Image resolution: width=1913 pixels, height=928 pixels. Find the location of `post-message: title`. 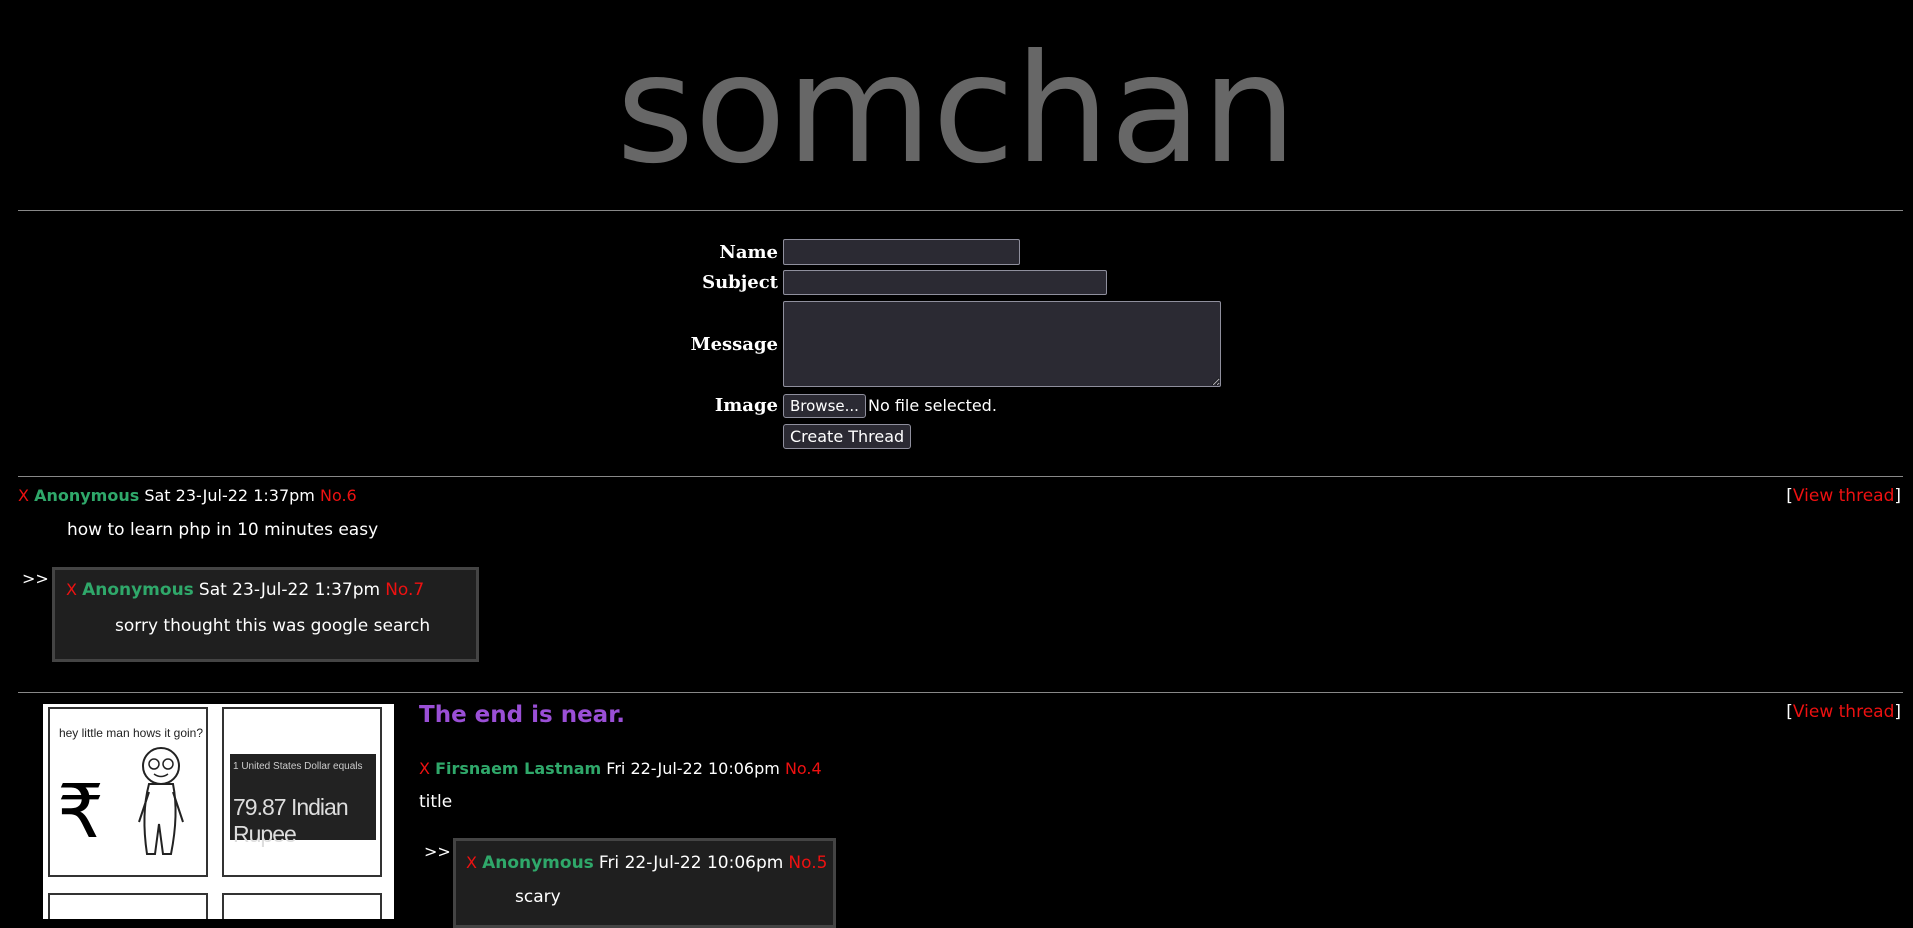

post-message: title is located at coordinates (436, 802).